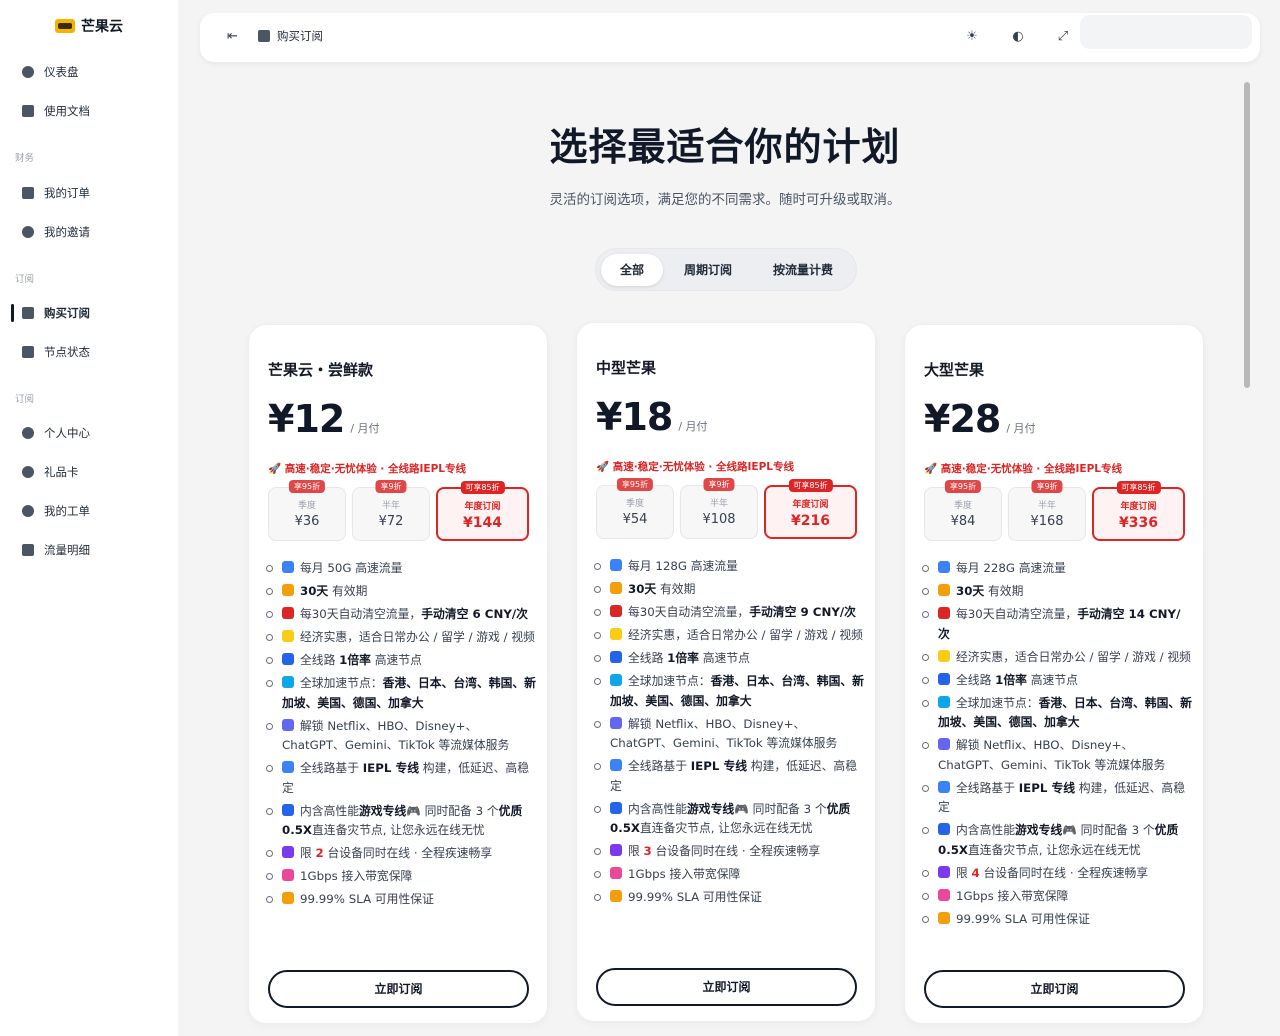  I want to click on billing-option: 享9折 半年 ¥72, so click(391, 510).